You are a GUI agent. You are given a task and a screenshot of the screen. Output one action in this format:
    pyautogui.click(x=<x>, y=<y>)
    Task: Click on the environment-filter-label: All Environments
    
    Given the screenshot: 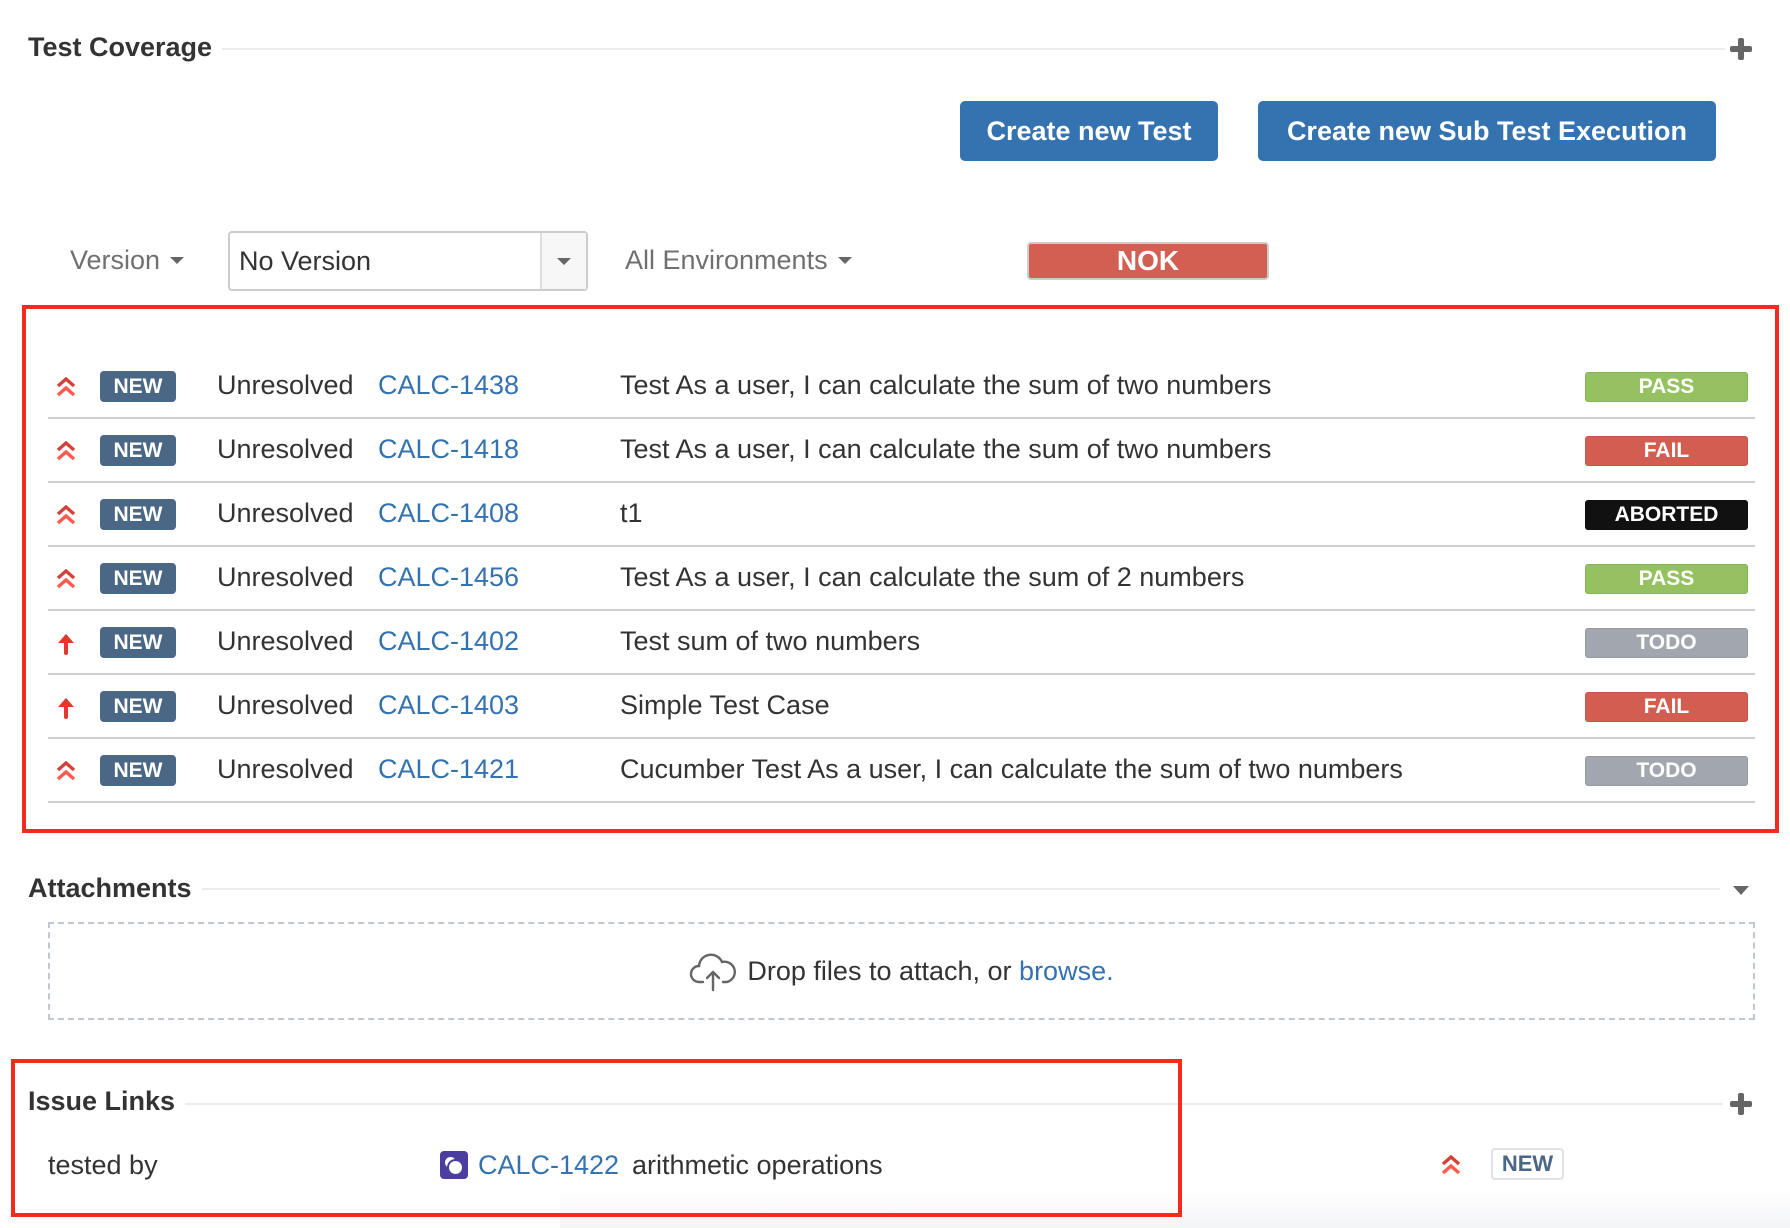 What is the action you would take?
    pyautogui.click(x=726, y=260)
    